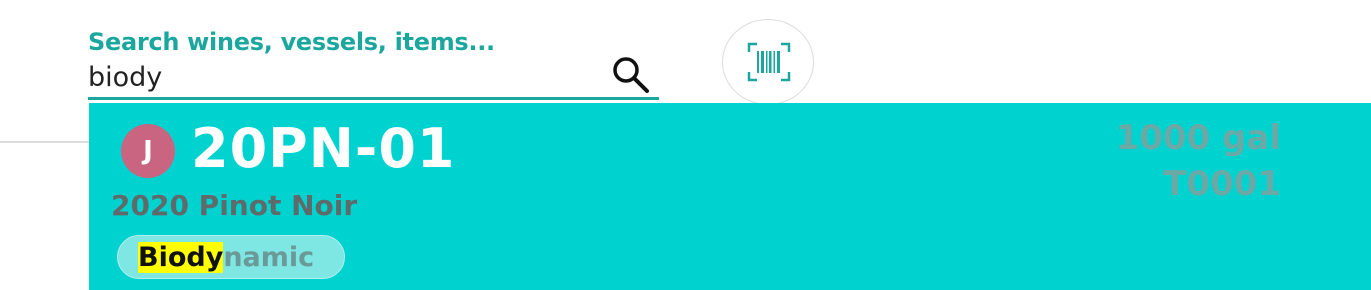 The image size is (1371, 290). Describe the element at coordinates (348, 77) in the screenshot. I see `search-input` at that location.